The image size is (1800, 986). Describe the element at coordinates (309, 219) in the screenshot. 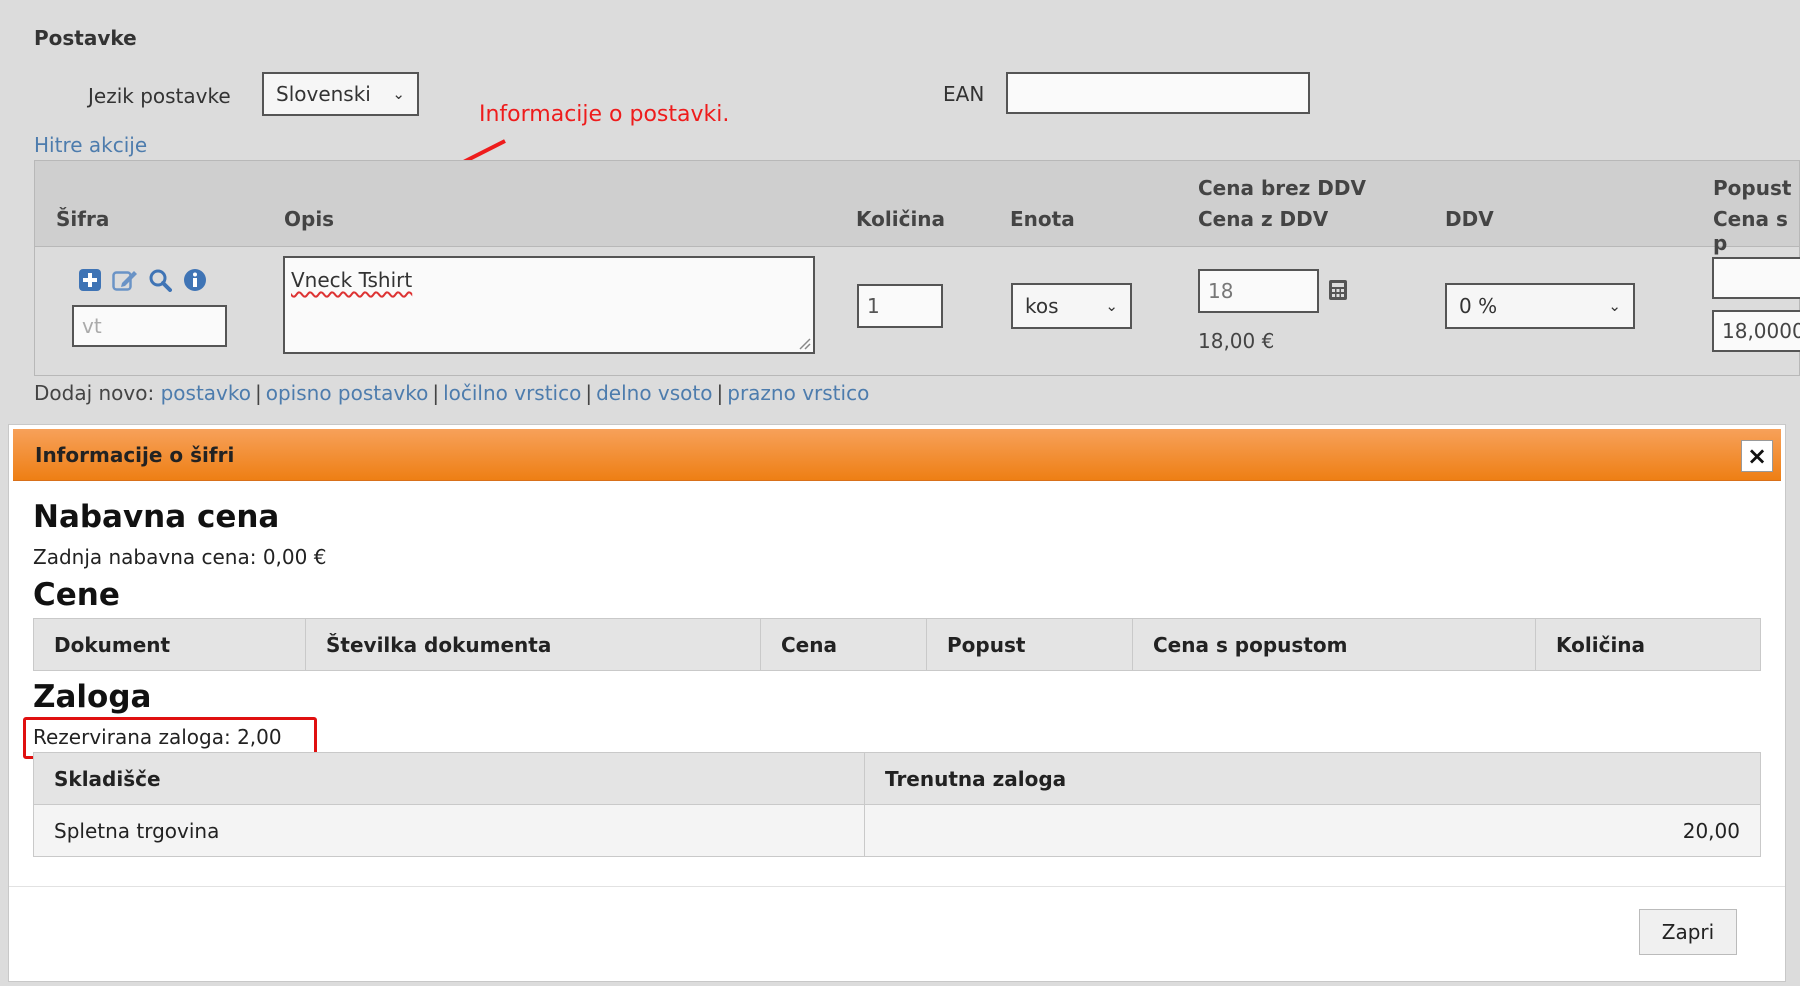

I see `header-opis: Opis` at that location.